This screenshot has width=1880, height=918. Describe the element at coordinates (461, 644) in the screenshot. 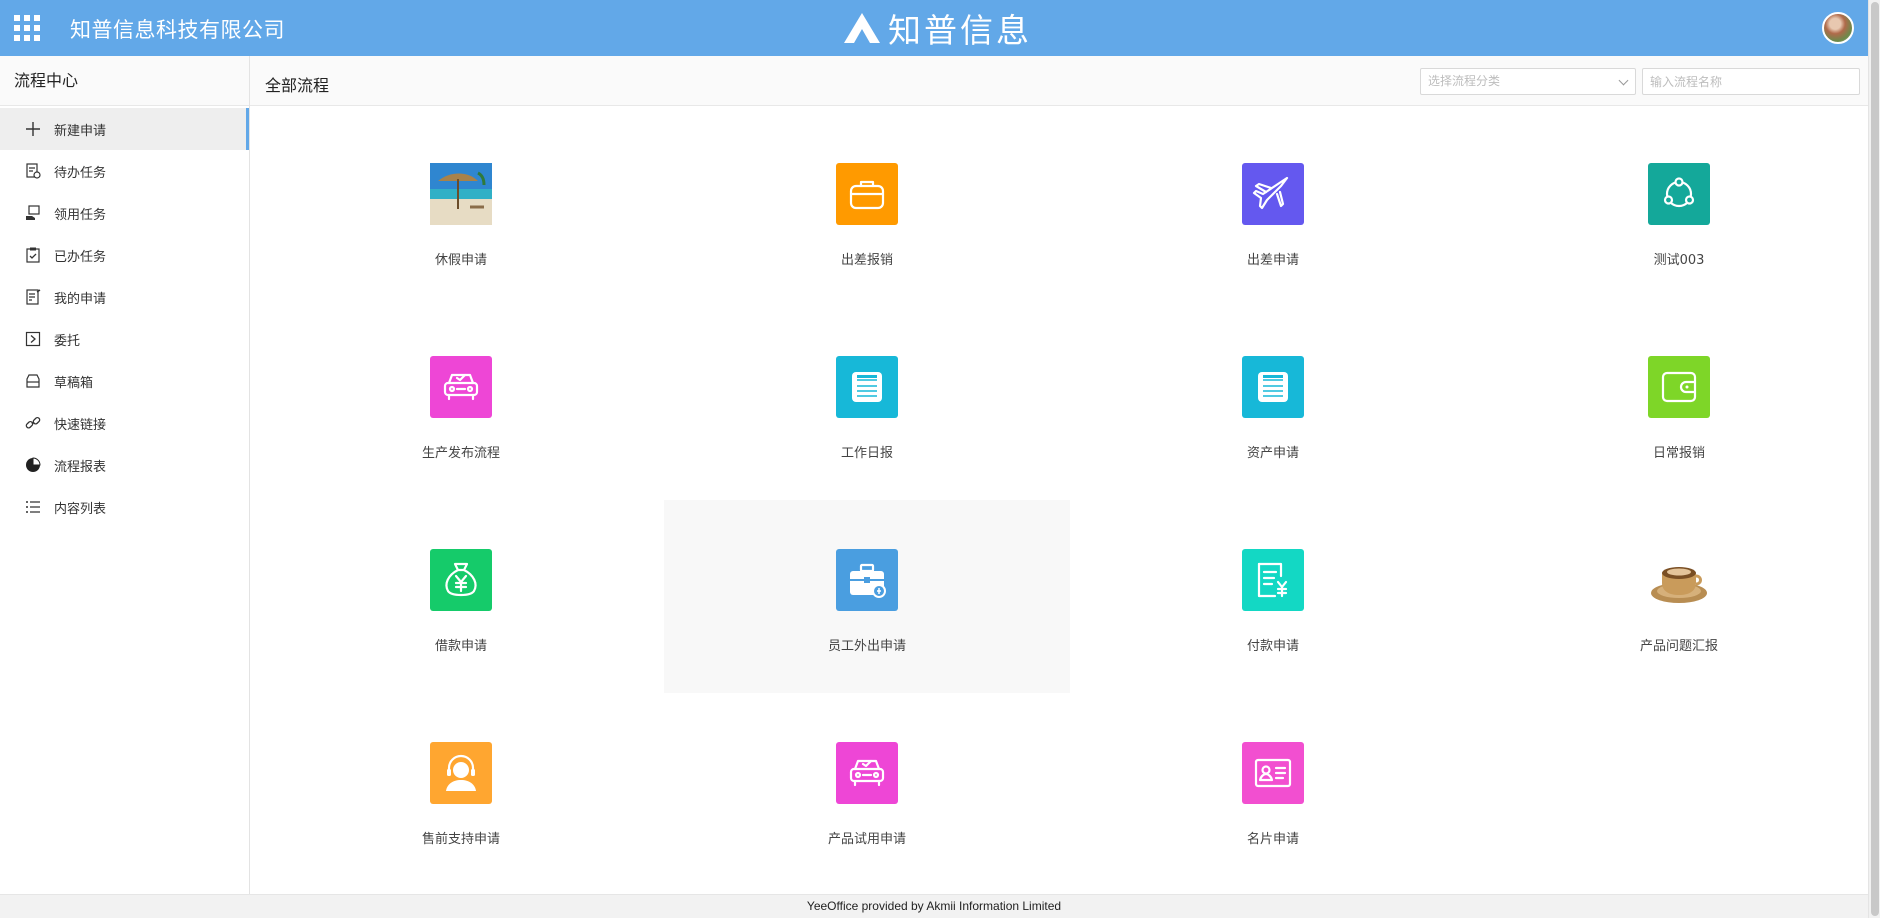

I see `process-label: 借款申请` at that location.